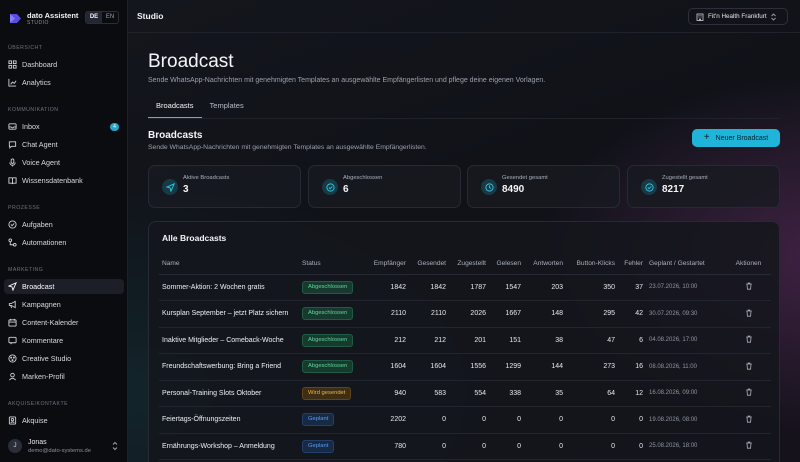  Describe the element at coordinates (703, 186) in the screenshot. I see `stat-card-delivered: Zugestellt gesamt 8217` at that location.